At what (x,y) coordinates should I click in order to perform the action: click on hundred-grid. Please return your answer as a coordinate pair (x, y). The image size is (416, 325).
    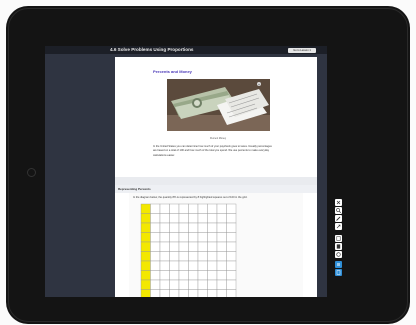
    Looking at the image, I should click on (191, 250).